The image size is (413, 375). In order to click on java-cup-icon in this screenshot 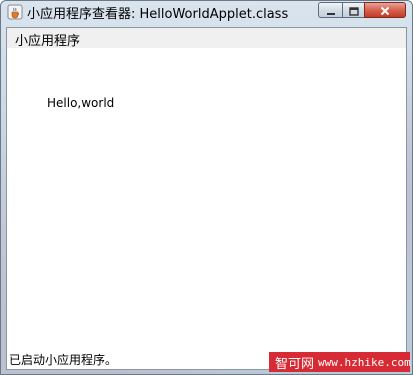, I will do `click(15, 12)`.